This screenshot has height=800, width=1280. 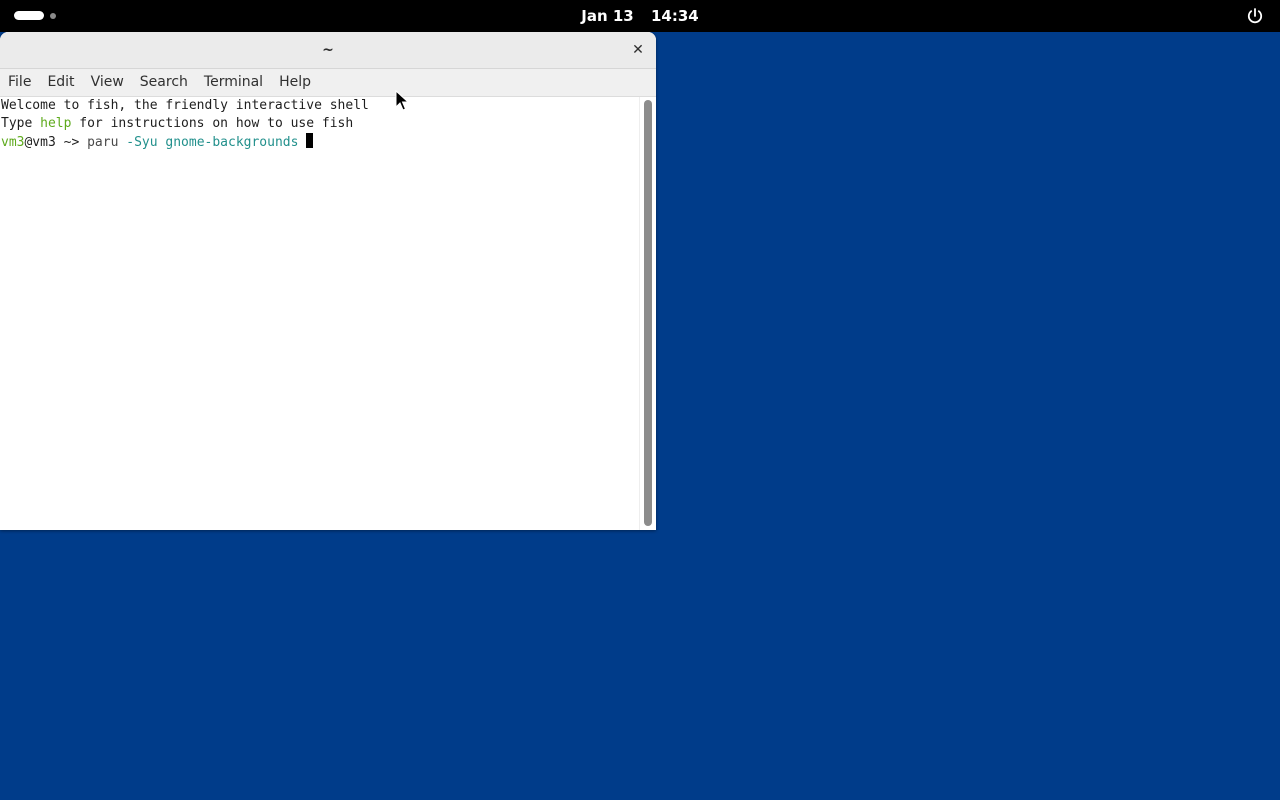 I want to click on clock-date: Jan 13, so click(x=607, y=16).